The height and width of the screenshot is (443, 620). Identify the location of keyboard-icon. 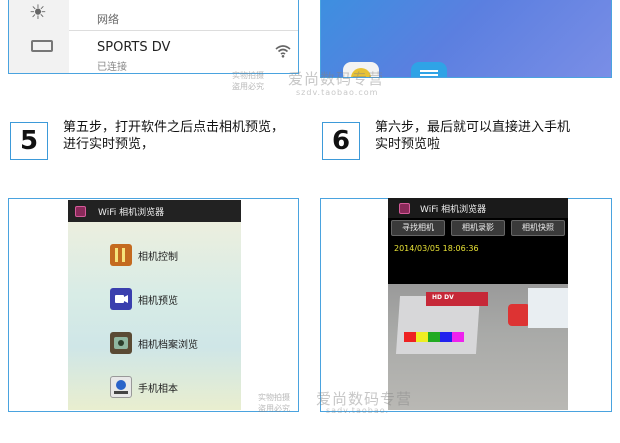
(42, 46).